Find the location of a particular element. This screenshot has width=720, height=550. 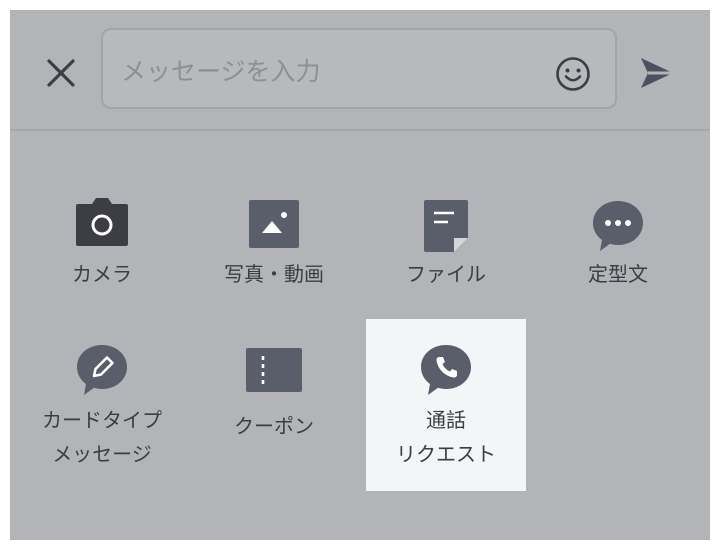

chat-dots-icon is located at coordinates (618, 226).